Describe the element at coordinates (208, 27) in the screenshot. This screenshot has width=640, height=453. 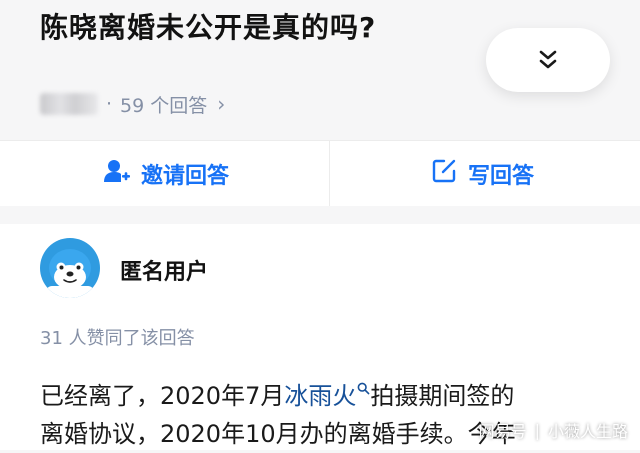
I see `question-title: 陈晓离婚未公开是真的吗?` at that location.